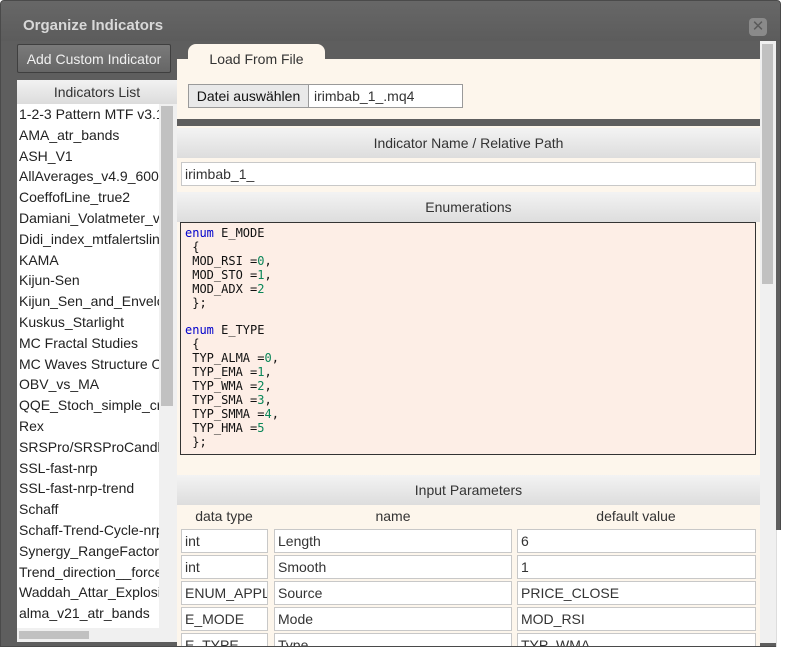 The width and height of the screenshot is (785, 647). Describe the element at coordinates (636, 567) in the screenshot. I see `param-default-field: 1` at that location.